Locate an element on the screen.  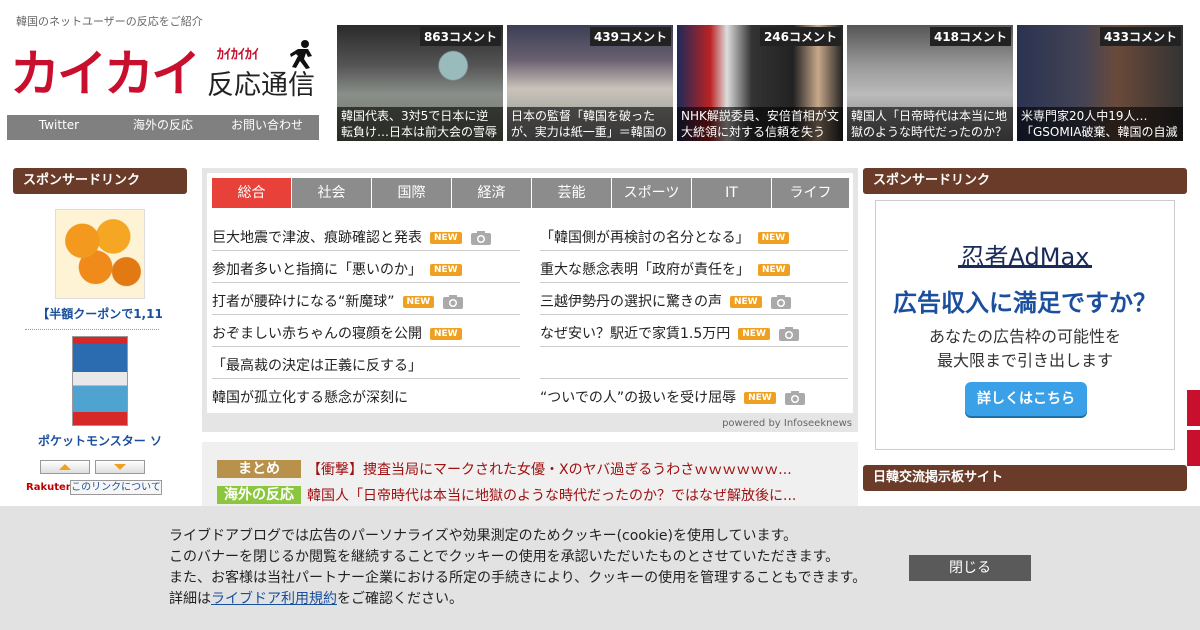
news-headline: 韓国が孤立化する懸念が深刻に is located at coordinates (310, 398).